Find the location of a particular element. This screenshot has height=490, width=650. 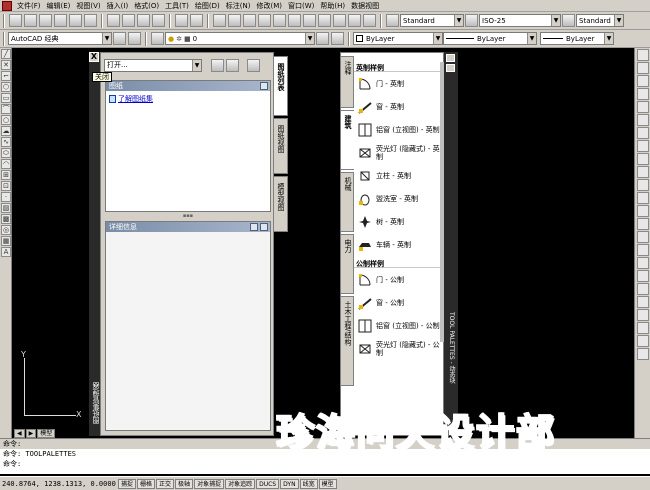

tab-model: 模型 is located at coordinates (46, 433).